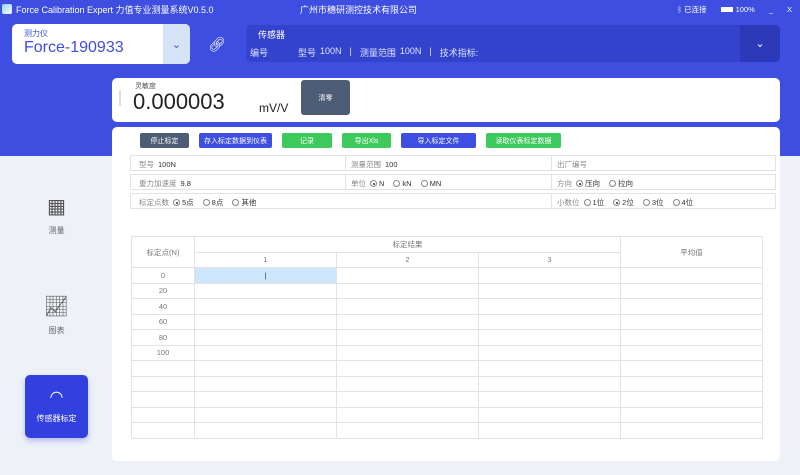  I want to click on record-button: 记录, so click(307, 140).